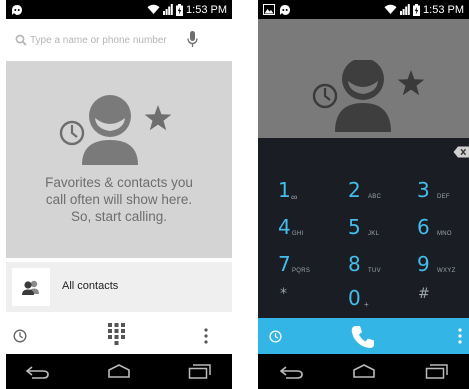 The image size is (469, 389). I want to click on dial-action-bar, so click(363, 336).